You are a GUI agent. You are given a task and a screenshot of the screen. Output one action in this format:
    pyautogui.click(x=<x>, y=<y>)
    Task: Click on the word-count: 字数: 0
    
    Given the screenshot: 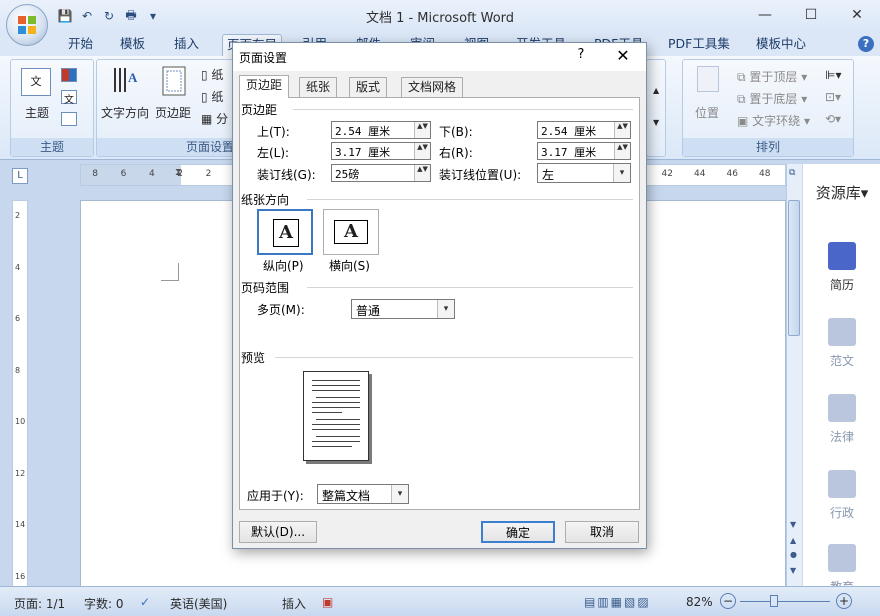 What is the action you would take?
    pyautogui.click(x=104, y=603)
    